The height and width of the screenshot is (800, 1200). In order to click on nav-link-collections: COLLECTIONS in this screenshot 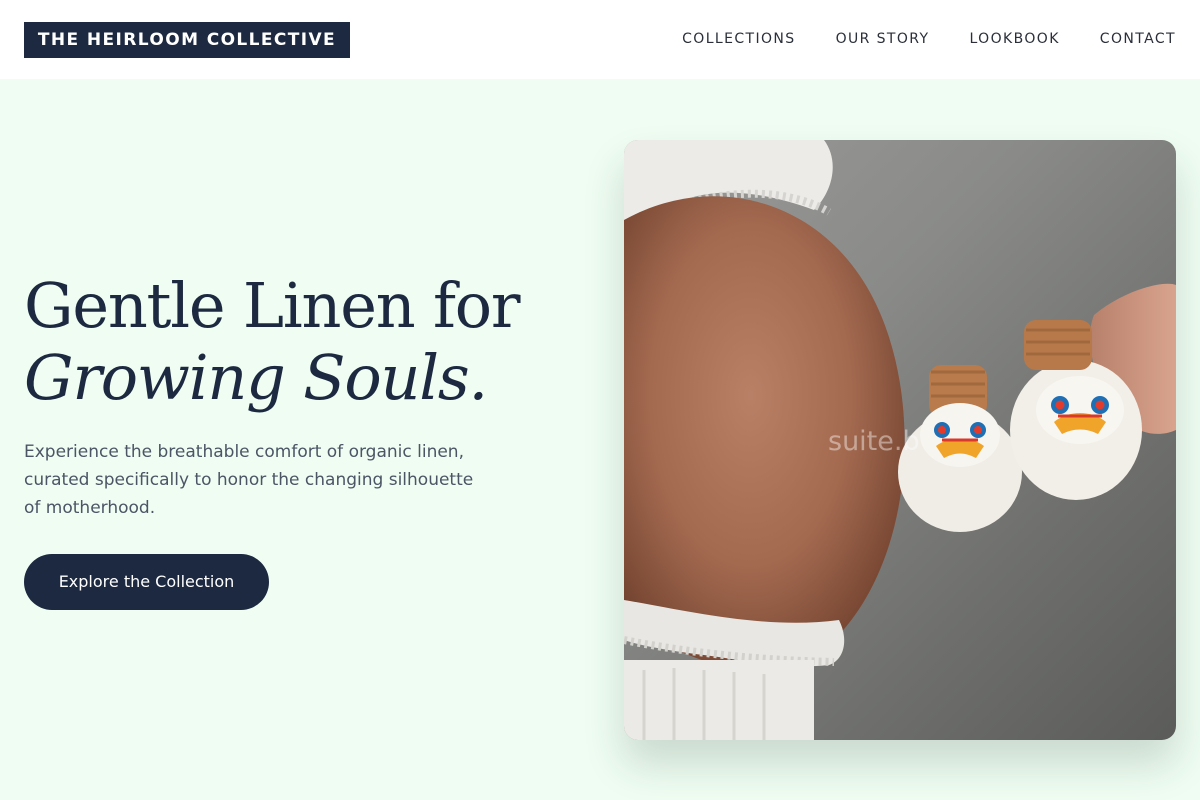, I will do `click(738, 39)`.